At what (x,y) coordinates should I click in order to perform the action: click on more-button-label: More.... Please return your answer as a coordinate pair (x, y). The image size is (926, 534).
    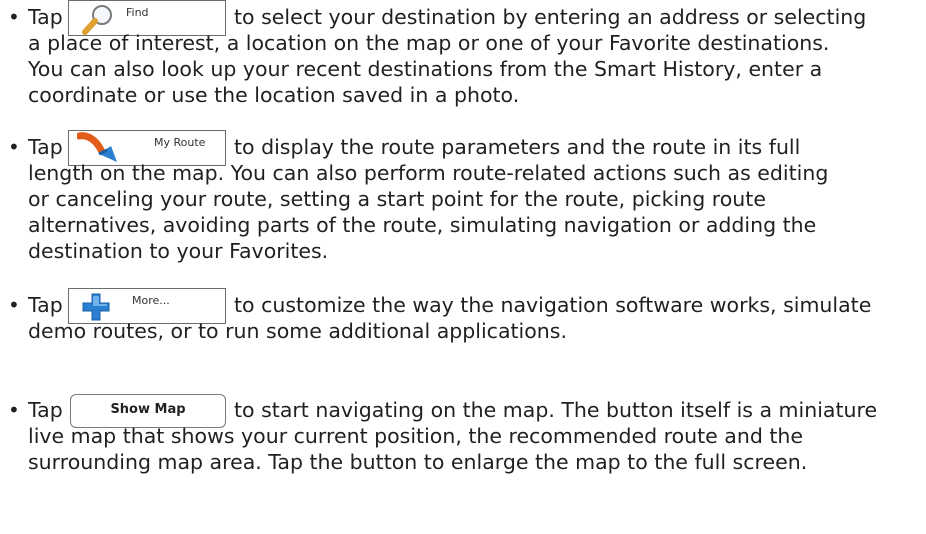
    Looking at the image, I should click on (151, 300).